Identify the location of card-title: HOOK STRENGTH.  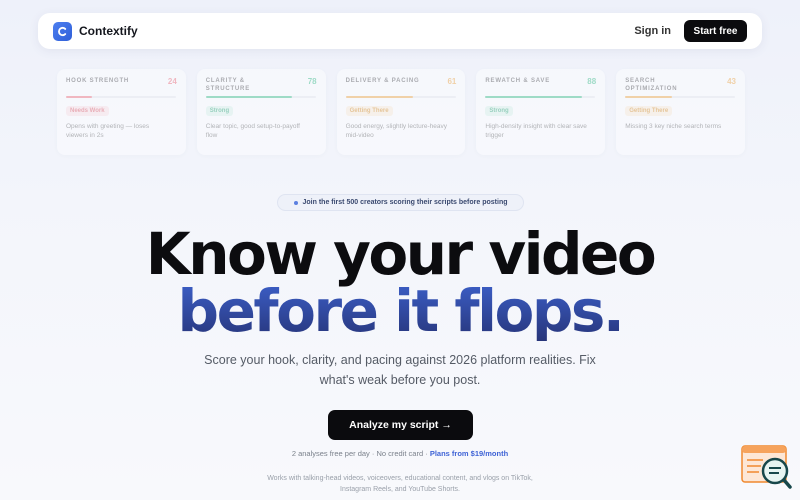
(98, 81).